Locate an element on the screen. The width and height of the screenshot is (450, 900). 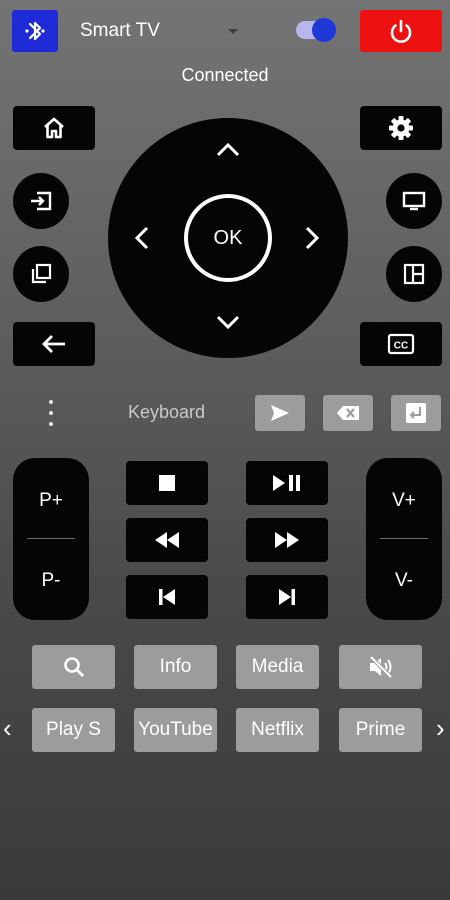
bluetooth-icon is located at coordinates (35, 31).